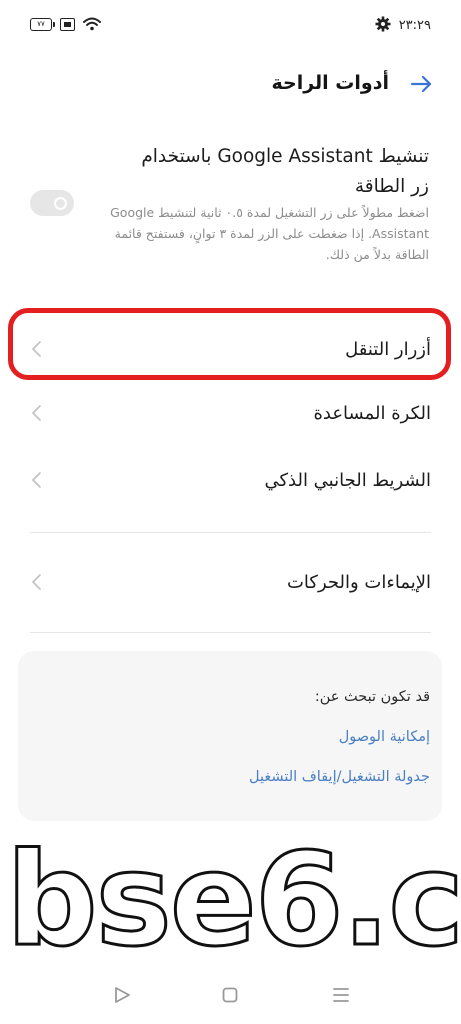 This screenshot has height=1024, width=461. Describe the element at coordinates (330, 83) in the screenshot. I see `page-title: أدوات الراحة` at that location.